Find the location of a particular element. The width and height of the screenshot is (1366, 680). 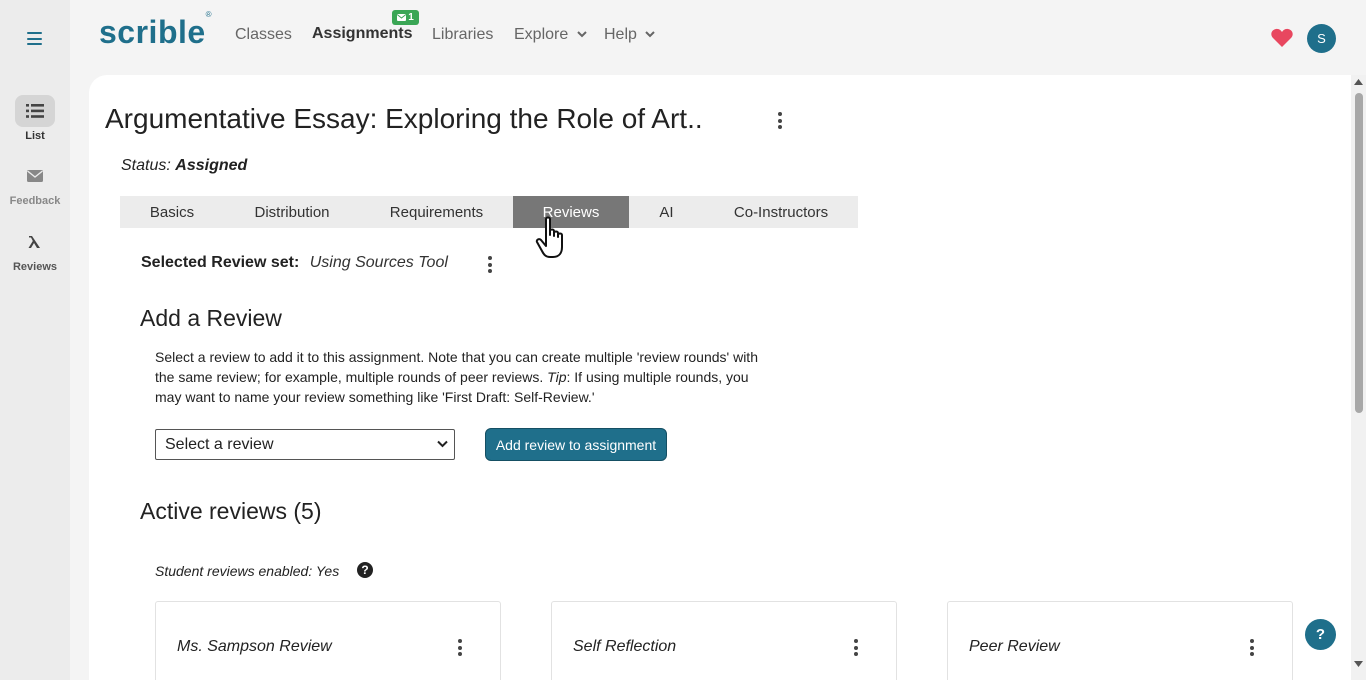

add-review-button: Add review to assignment is located at coordinates (576, 444).